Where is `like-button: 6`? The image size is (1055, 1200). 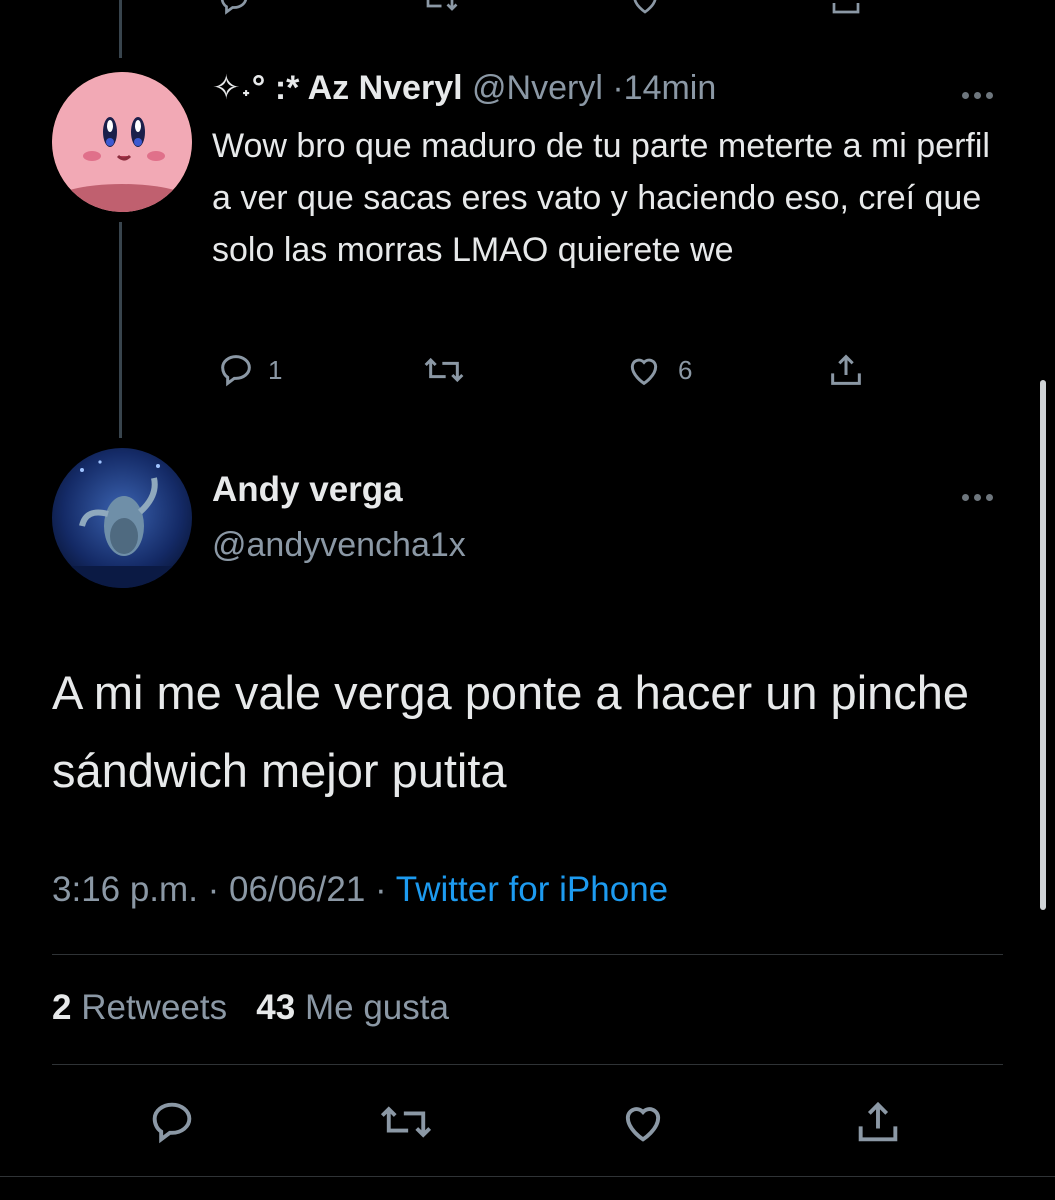 like-button: 6 is located at coordinates (657, 370).